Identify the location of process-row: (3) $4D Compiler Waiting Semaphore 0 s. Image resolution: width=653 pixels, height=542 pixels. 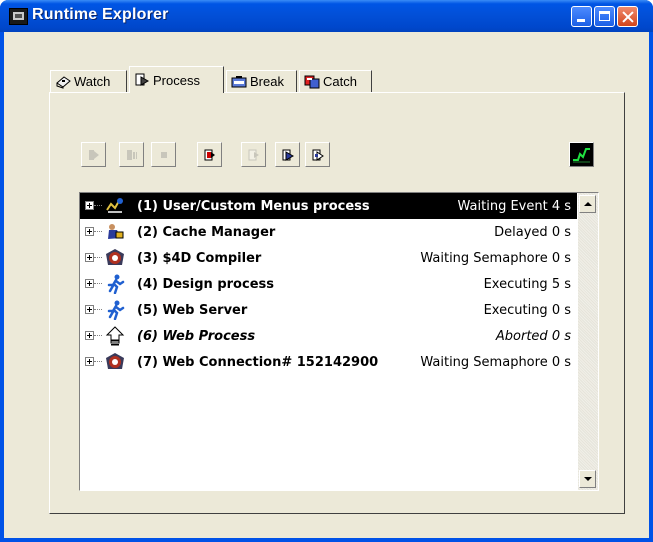
(328, 258).